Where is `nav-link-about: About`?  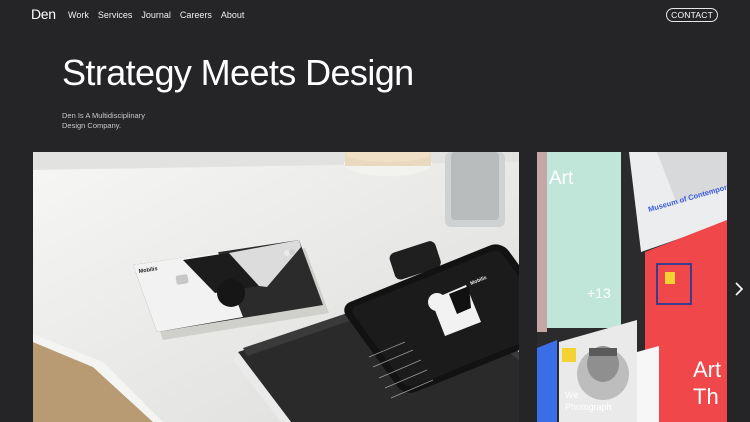 nav-link-about: About is located at coordinates (233, 15).